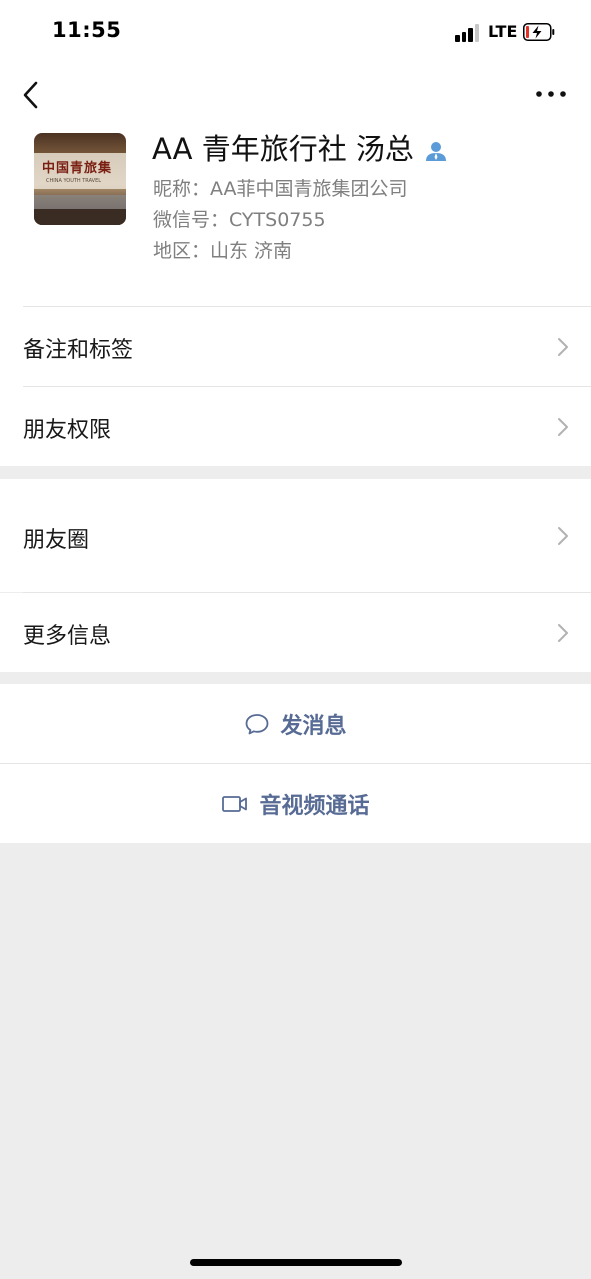 The image size is (591, 1279). What do you see at coordinates (503, 31) in the screenshot?
I see `network-type: LTE` at bounding box center [503, 31].